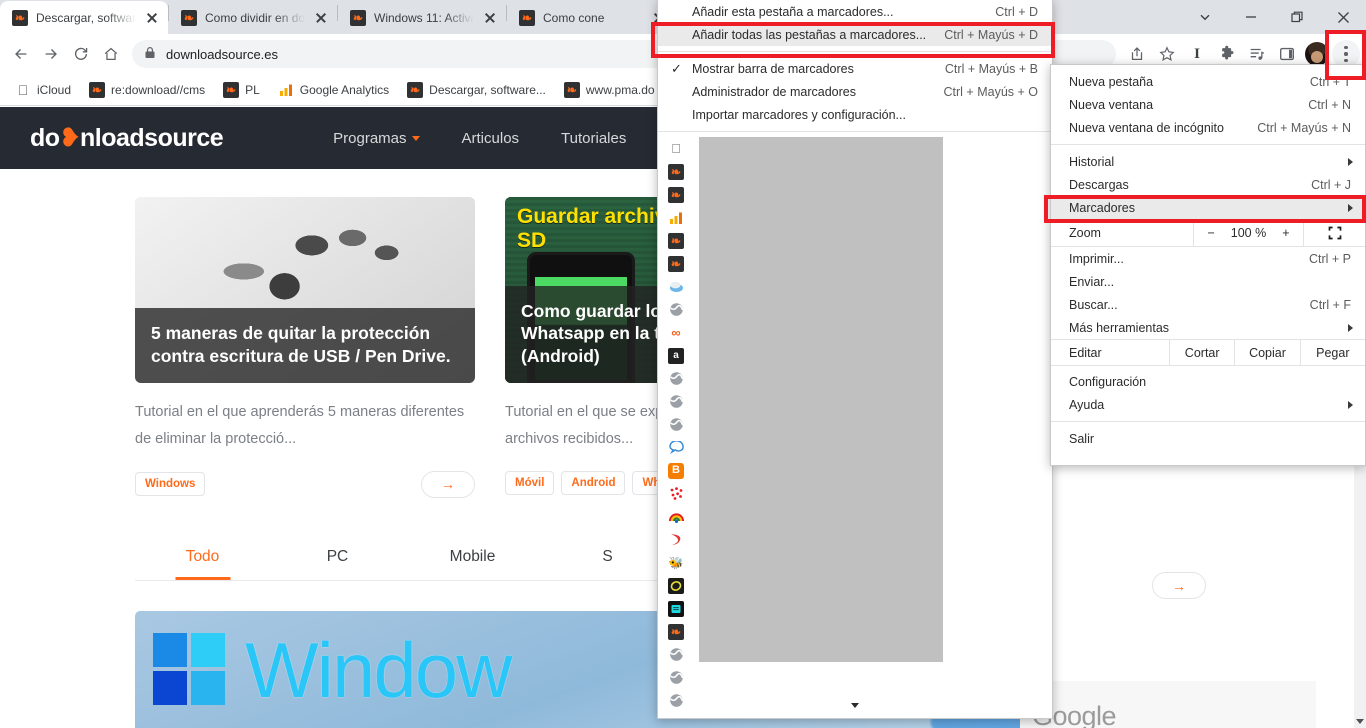  I want to click on bookmark-label: www.pma.do, so click(620, 89).